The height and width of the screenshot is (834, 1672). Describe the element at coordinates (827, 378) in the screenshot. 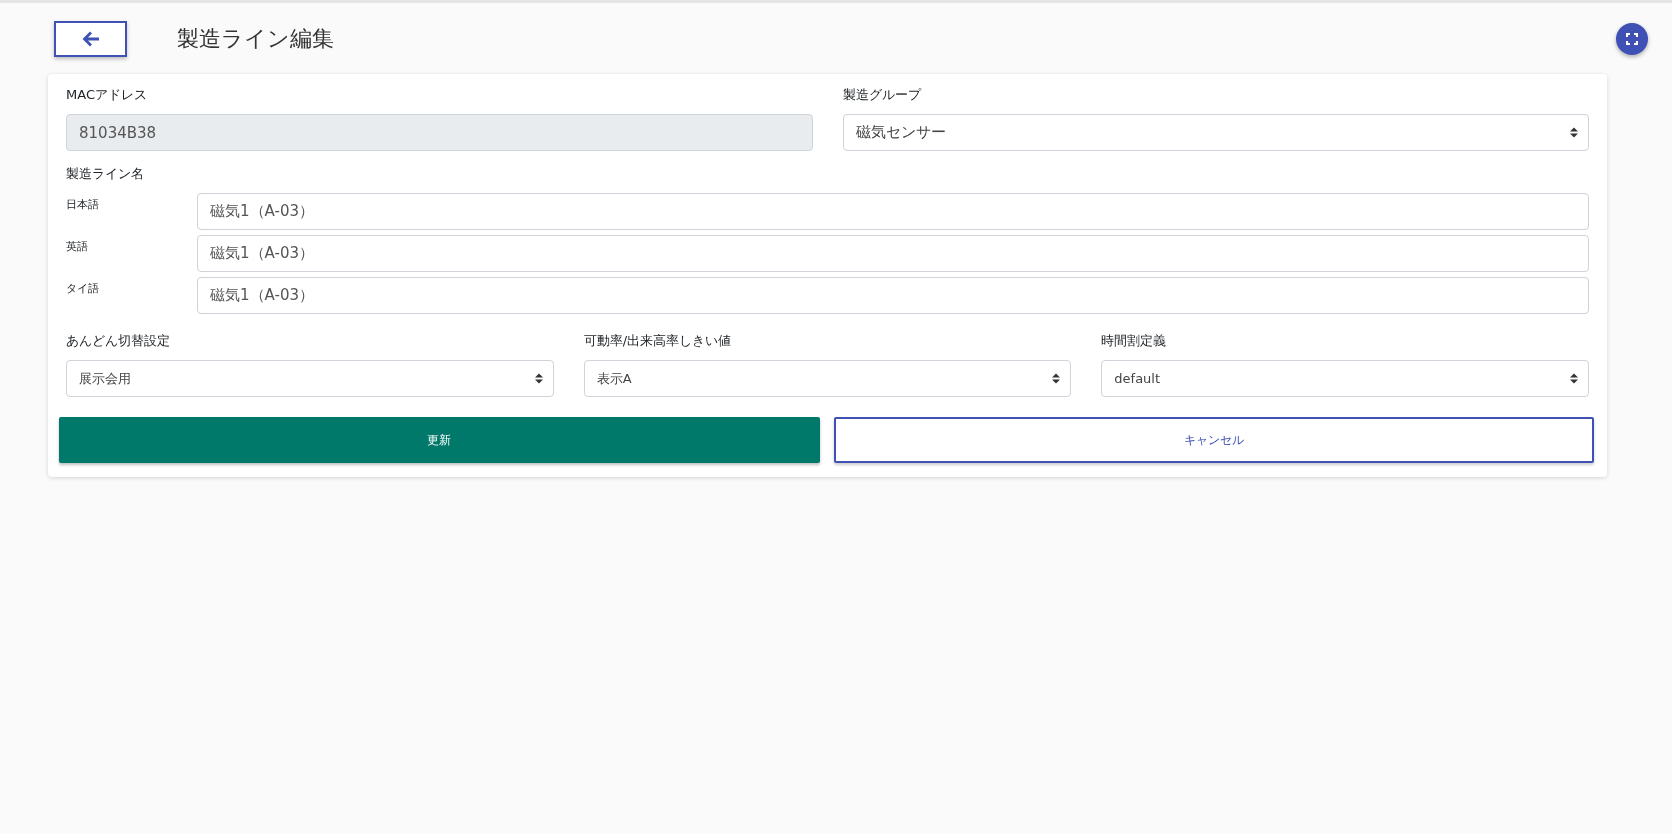

I see `setting-select: 表示A` at that location.